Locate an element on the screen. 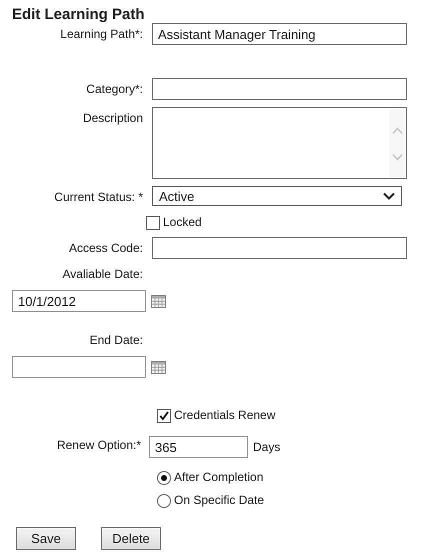 The image size is (422, 558). form-button: Save is located at coordinates (46, 538).